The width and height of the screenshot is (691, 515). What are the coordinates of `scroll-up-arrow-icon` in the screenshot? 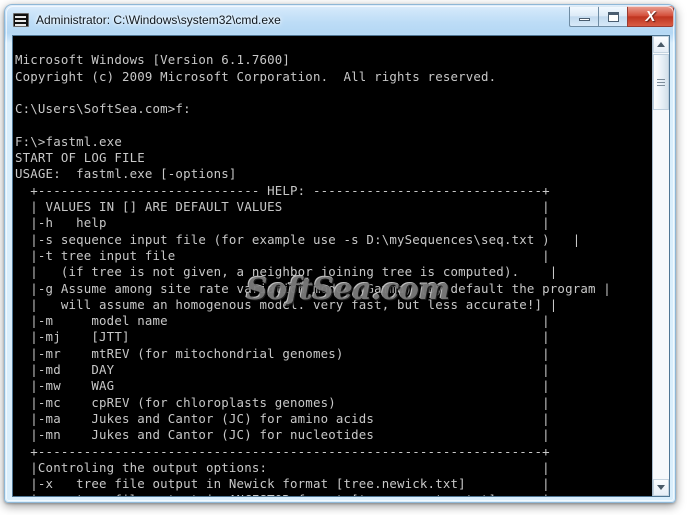 It's located at (661, 44).